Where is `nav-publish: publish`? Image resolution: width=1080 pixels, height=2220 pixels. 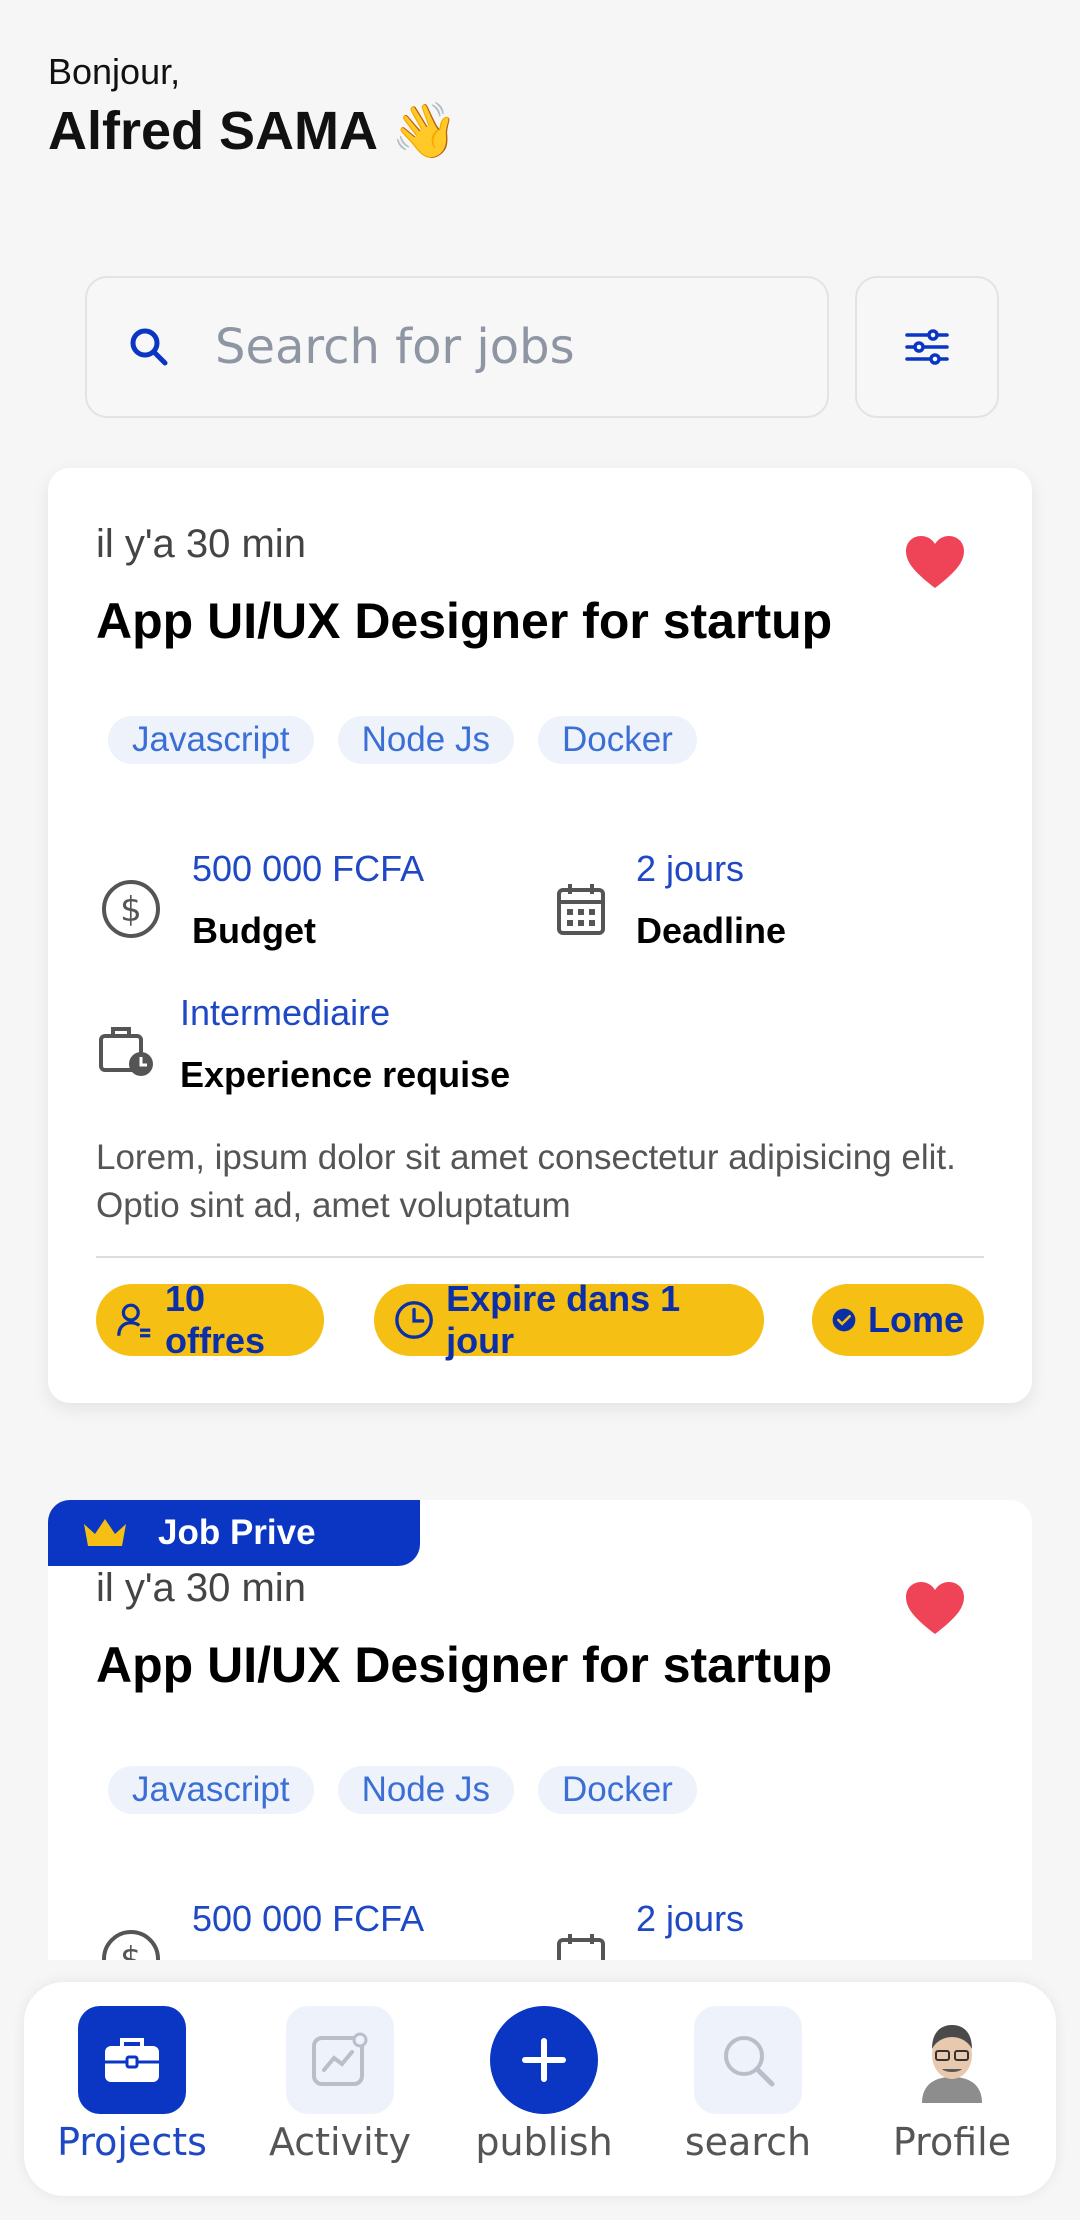 nav-publish: publish is located at coordinates (544, 2085).